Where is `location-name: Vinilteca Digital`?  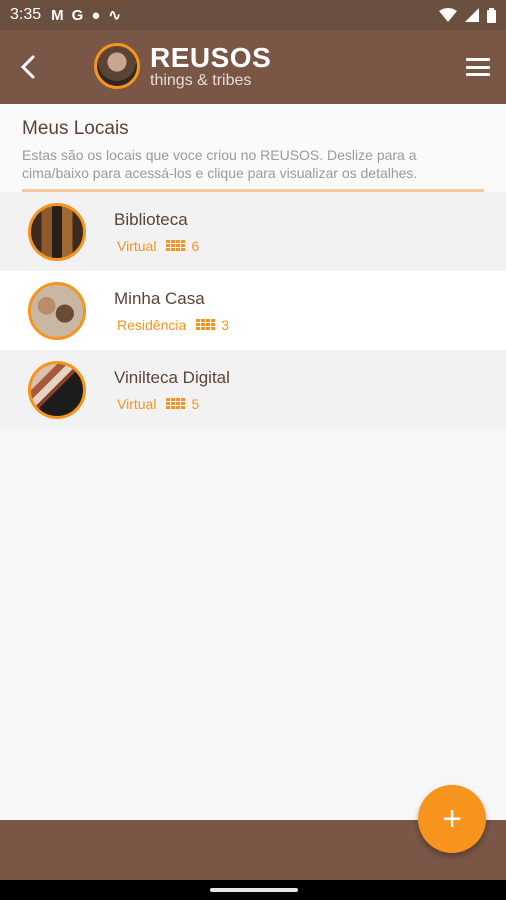
location-name: Vinilteca Digital is located at coordinates (172, 377).